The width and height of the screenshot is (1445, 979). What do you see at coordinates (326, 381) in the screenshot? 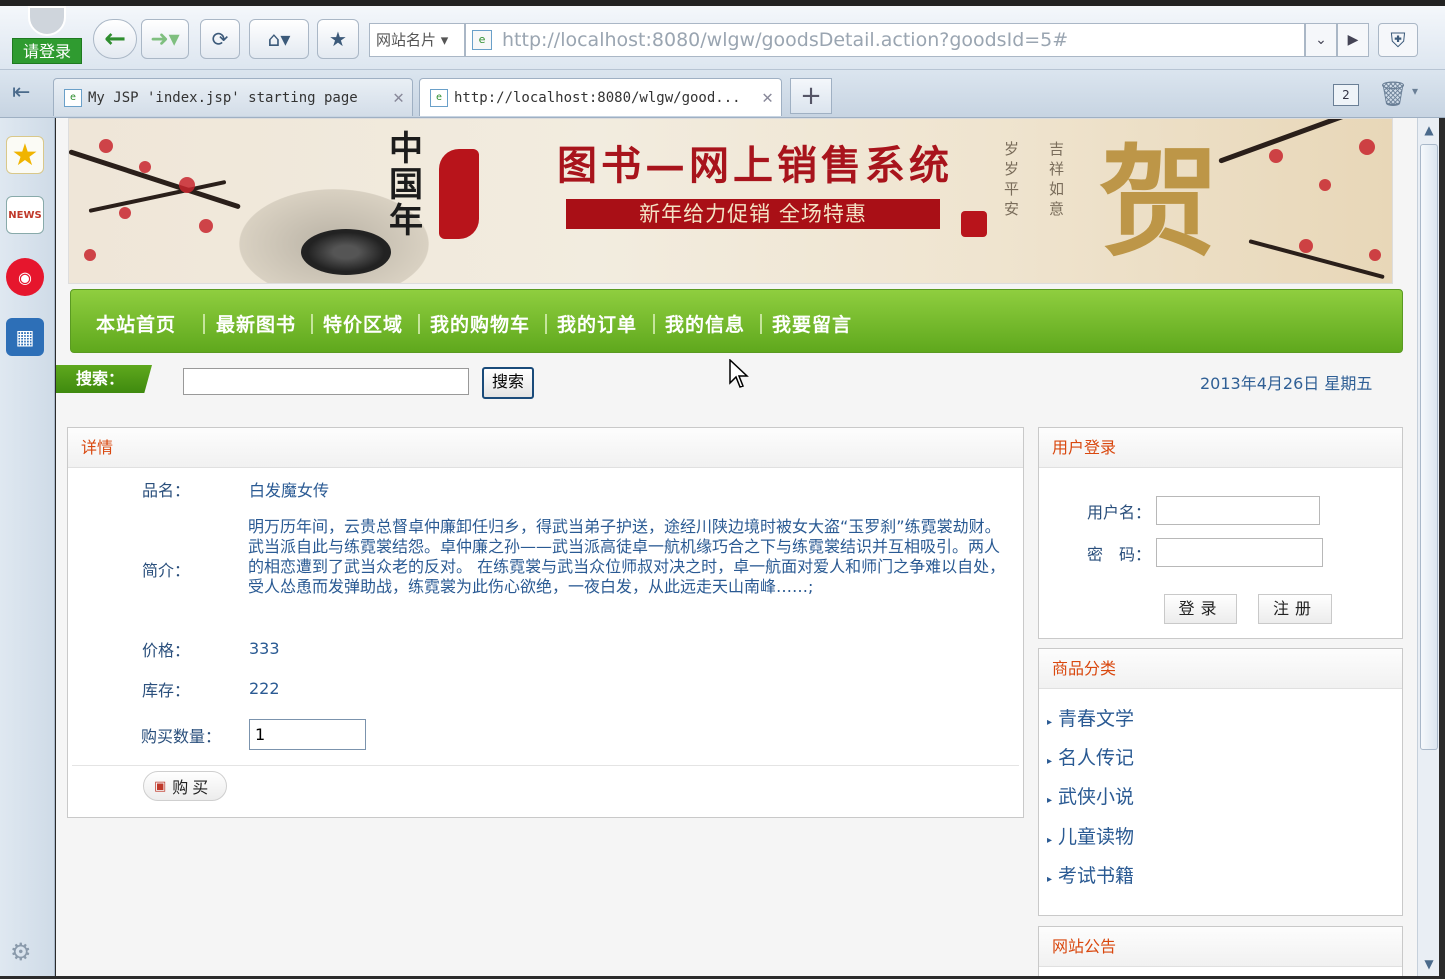
I see `search-input` at bounding box center [326, 381].